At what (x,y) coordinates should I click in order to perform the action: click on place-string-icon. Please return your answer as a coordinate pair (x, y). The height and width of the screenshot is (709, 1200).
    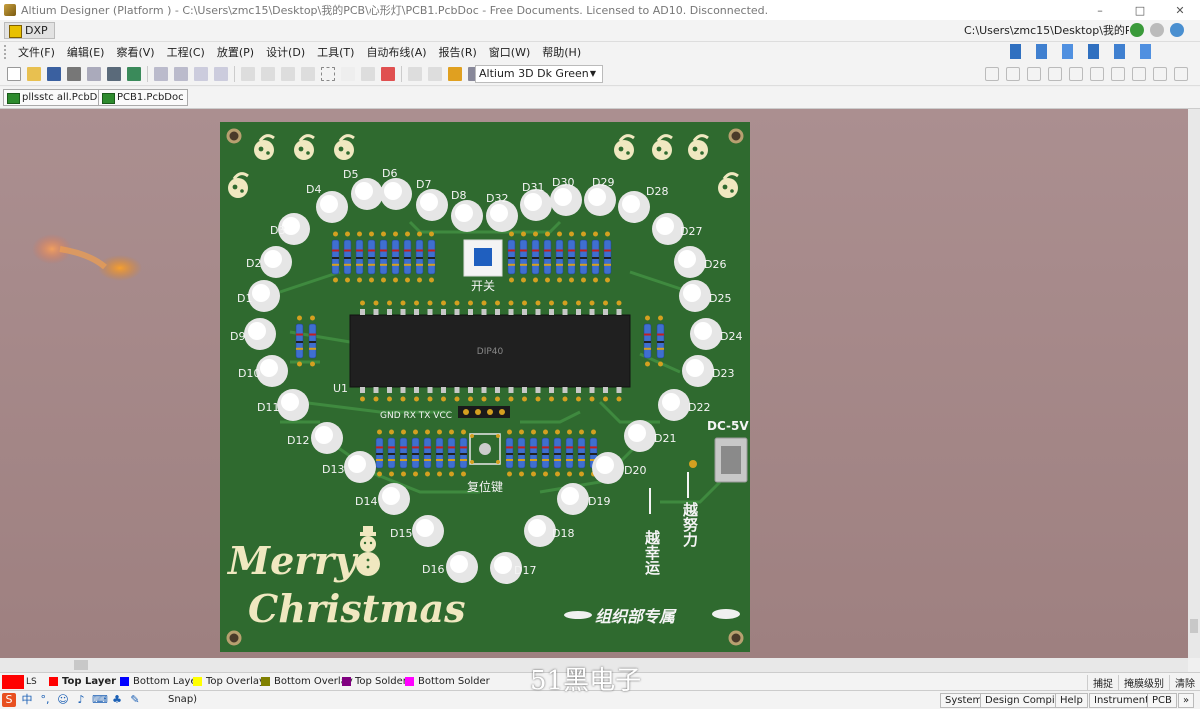
    Looking at the image, I should click on (1160, 74).